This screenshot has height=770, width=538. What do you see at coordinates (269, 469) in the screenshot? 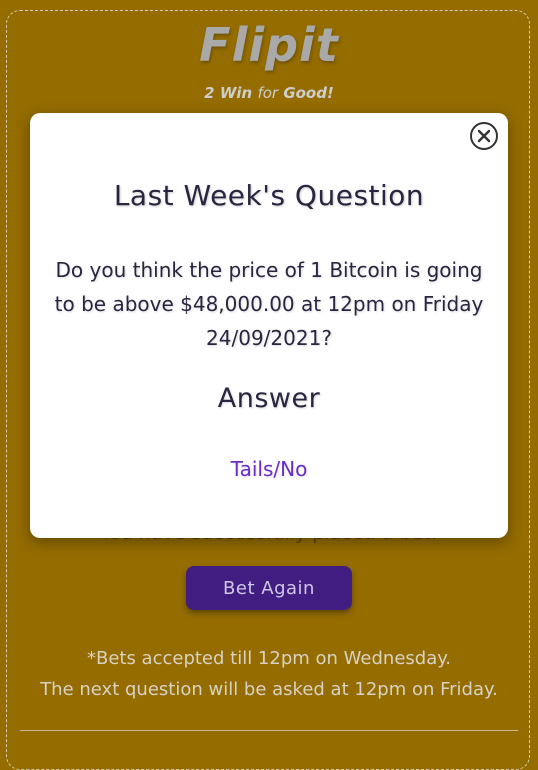
I see `answer-value: Tails/No` at bounding box center [269, 469].